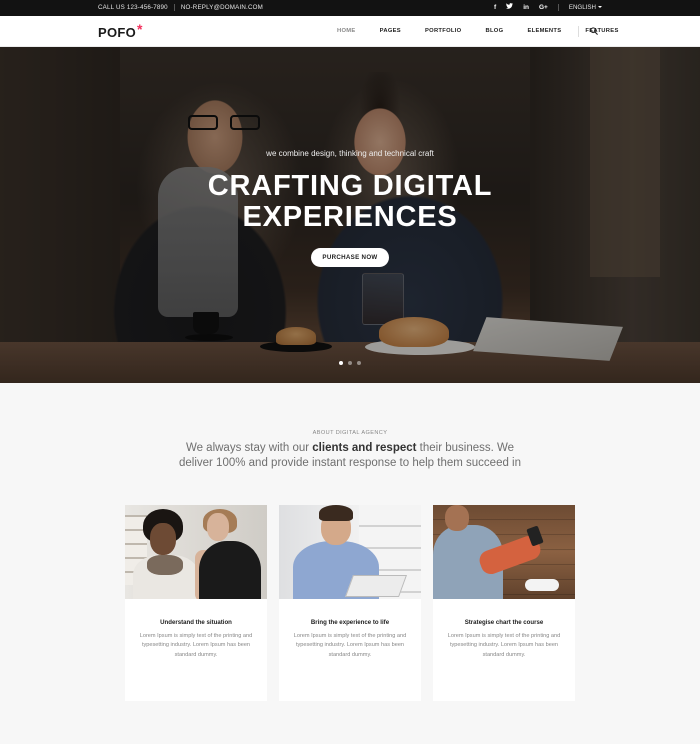 This screenshot has width=700, height=744. I want to click on logo: POFO*, so click(120, 30).